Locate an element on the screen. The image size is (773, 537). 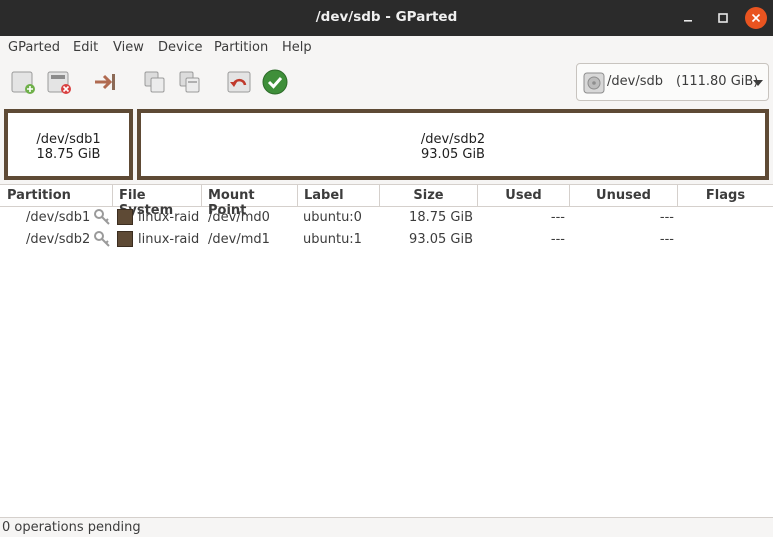
cell-mount-point: /dev/md1 is located at coordinates (239, 239).